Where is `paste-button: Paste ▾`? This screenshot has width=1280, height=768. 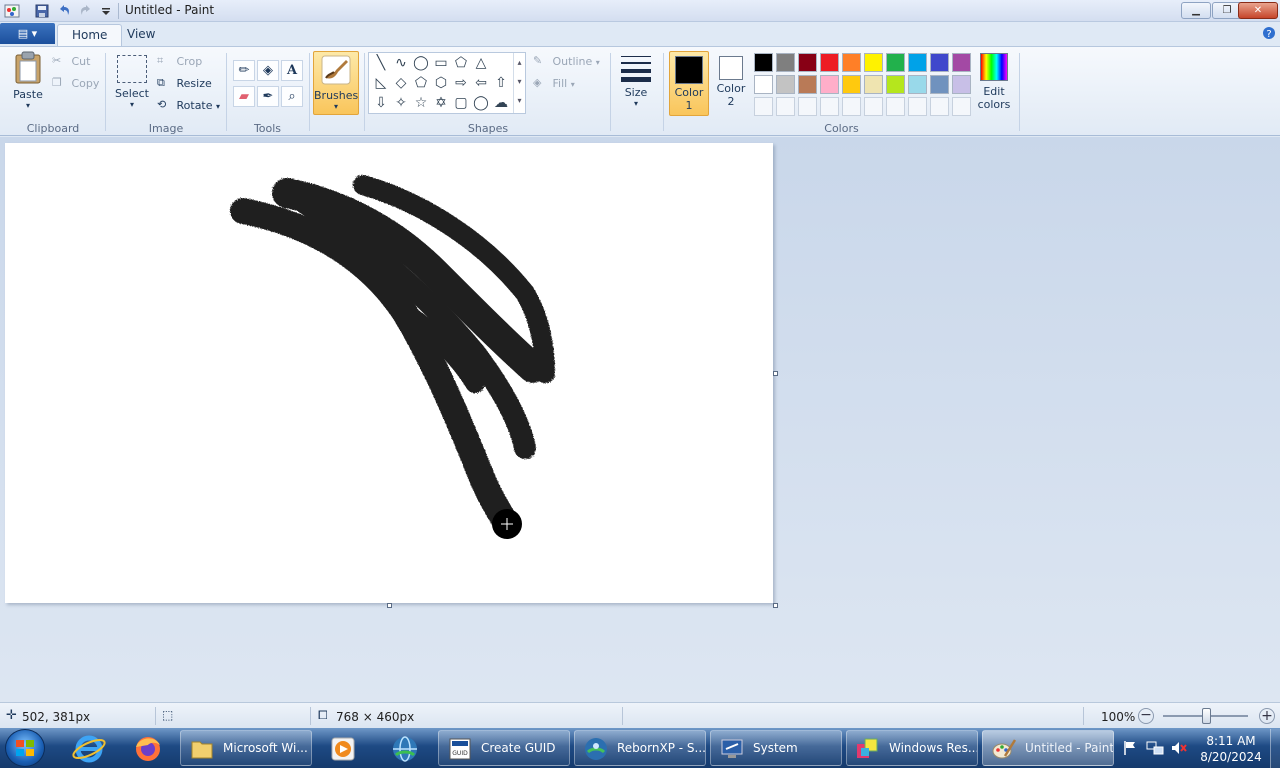 paste-button: Paste ▾ is located at coordinates (28, 83).